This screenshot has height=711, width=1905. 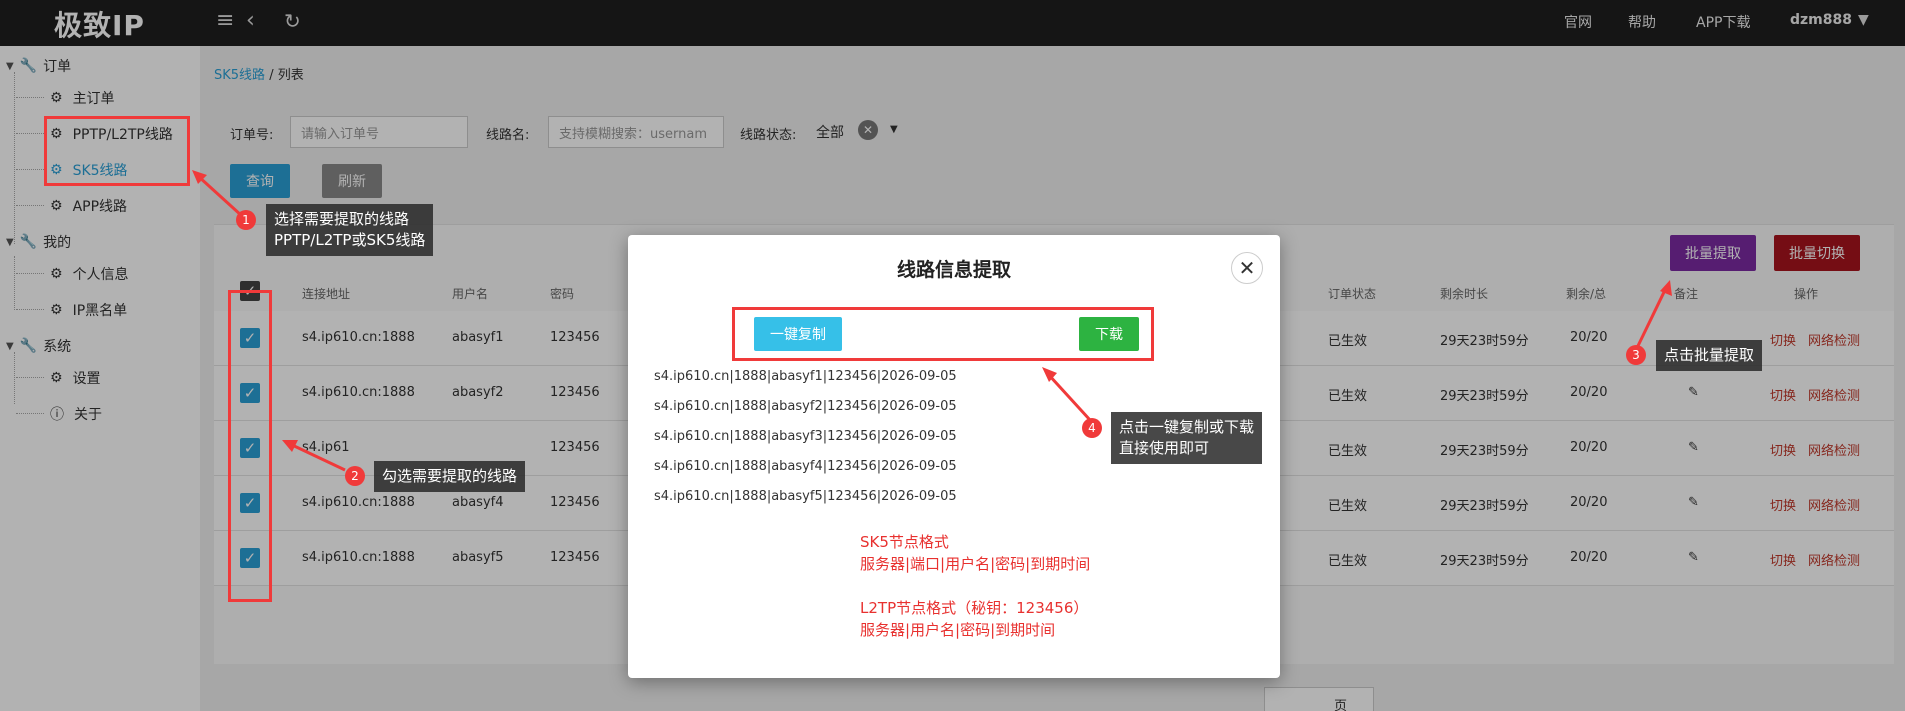 What do you see at coordinates (1164, 448) in the screenshot?
I see `callout-line: 直接使用即可` at bounding box center [1164, 448].